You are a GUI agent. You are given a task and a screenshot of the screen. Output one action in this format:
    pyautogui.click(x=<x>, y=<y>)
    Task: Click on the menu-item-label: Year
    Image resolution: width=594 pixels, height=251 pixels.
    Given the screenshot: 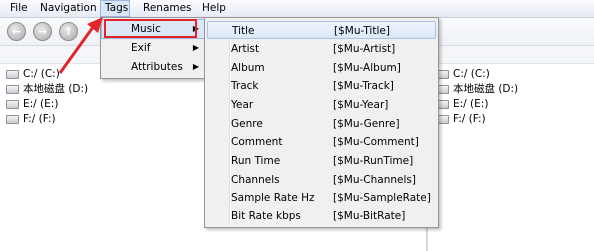 What is the action you would take?
    pyautogui.click(x=242, y=105)
    